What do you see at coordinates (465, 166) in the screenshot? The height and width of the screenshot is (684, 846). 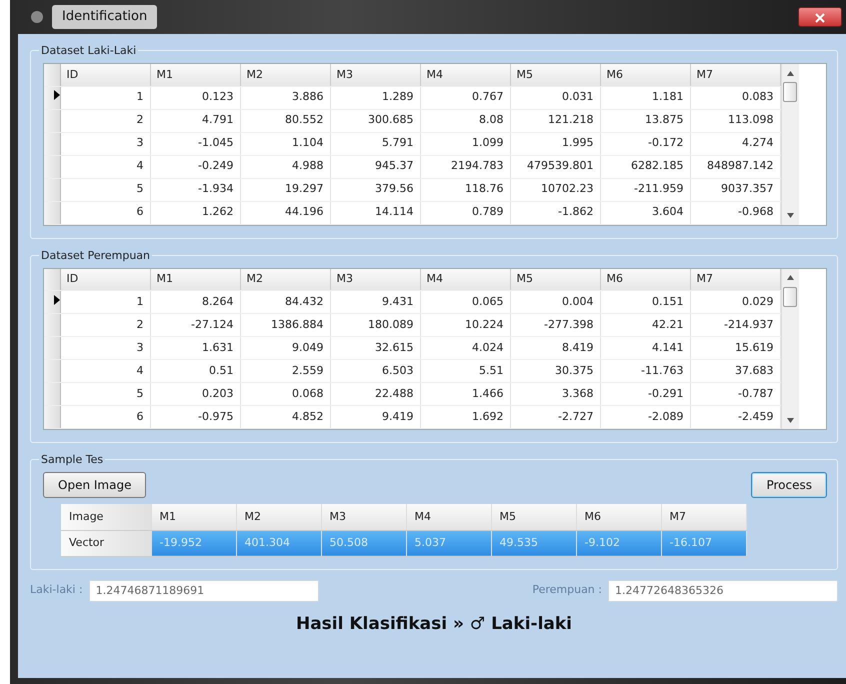 I see `table-cell: 2194.783` at bounding box center [465, 166].